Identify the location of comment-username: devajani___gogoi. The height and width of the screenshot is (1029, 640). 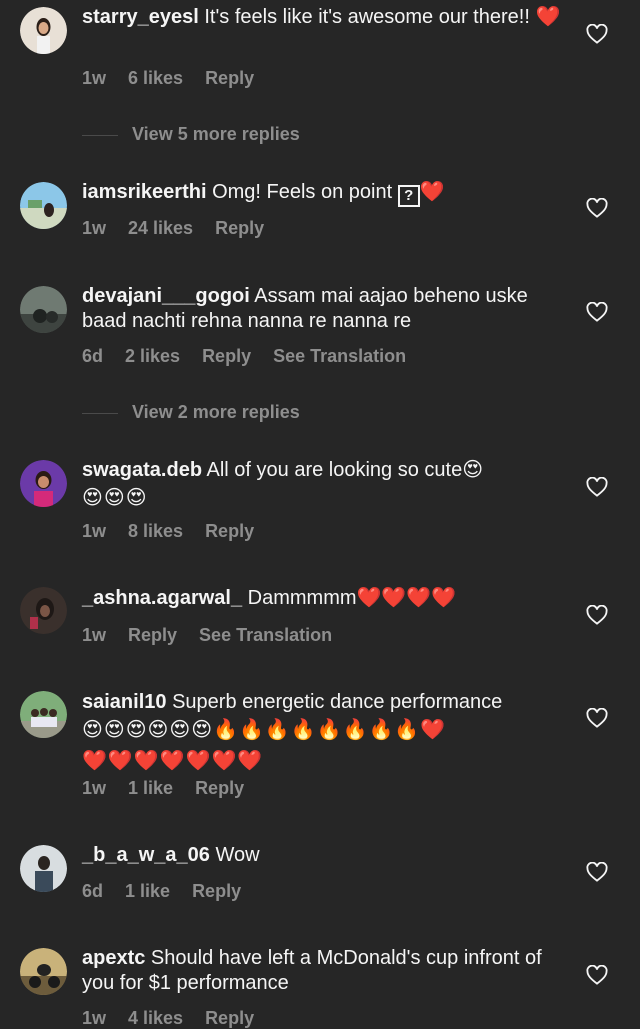
(166, 296).